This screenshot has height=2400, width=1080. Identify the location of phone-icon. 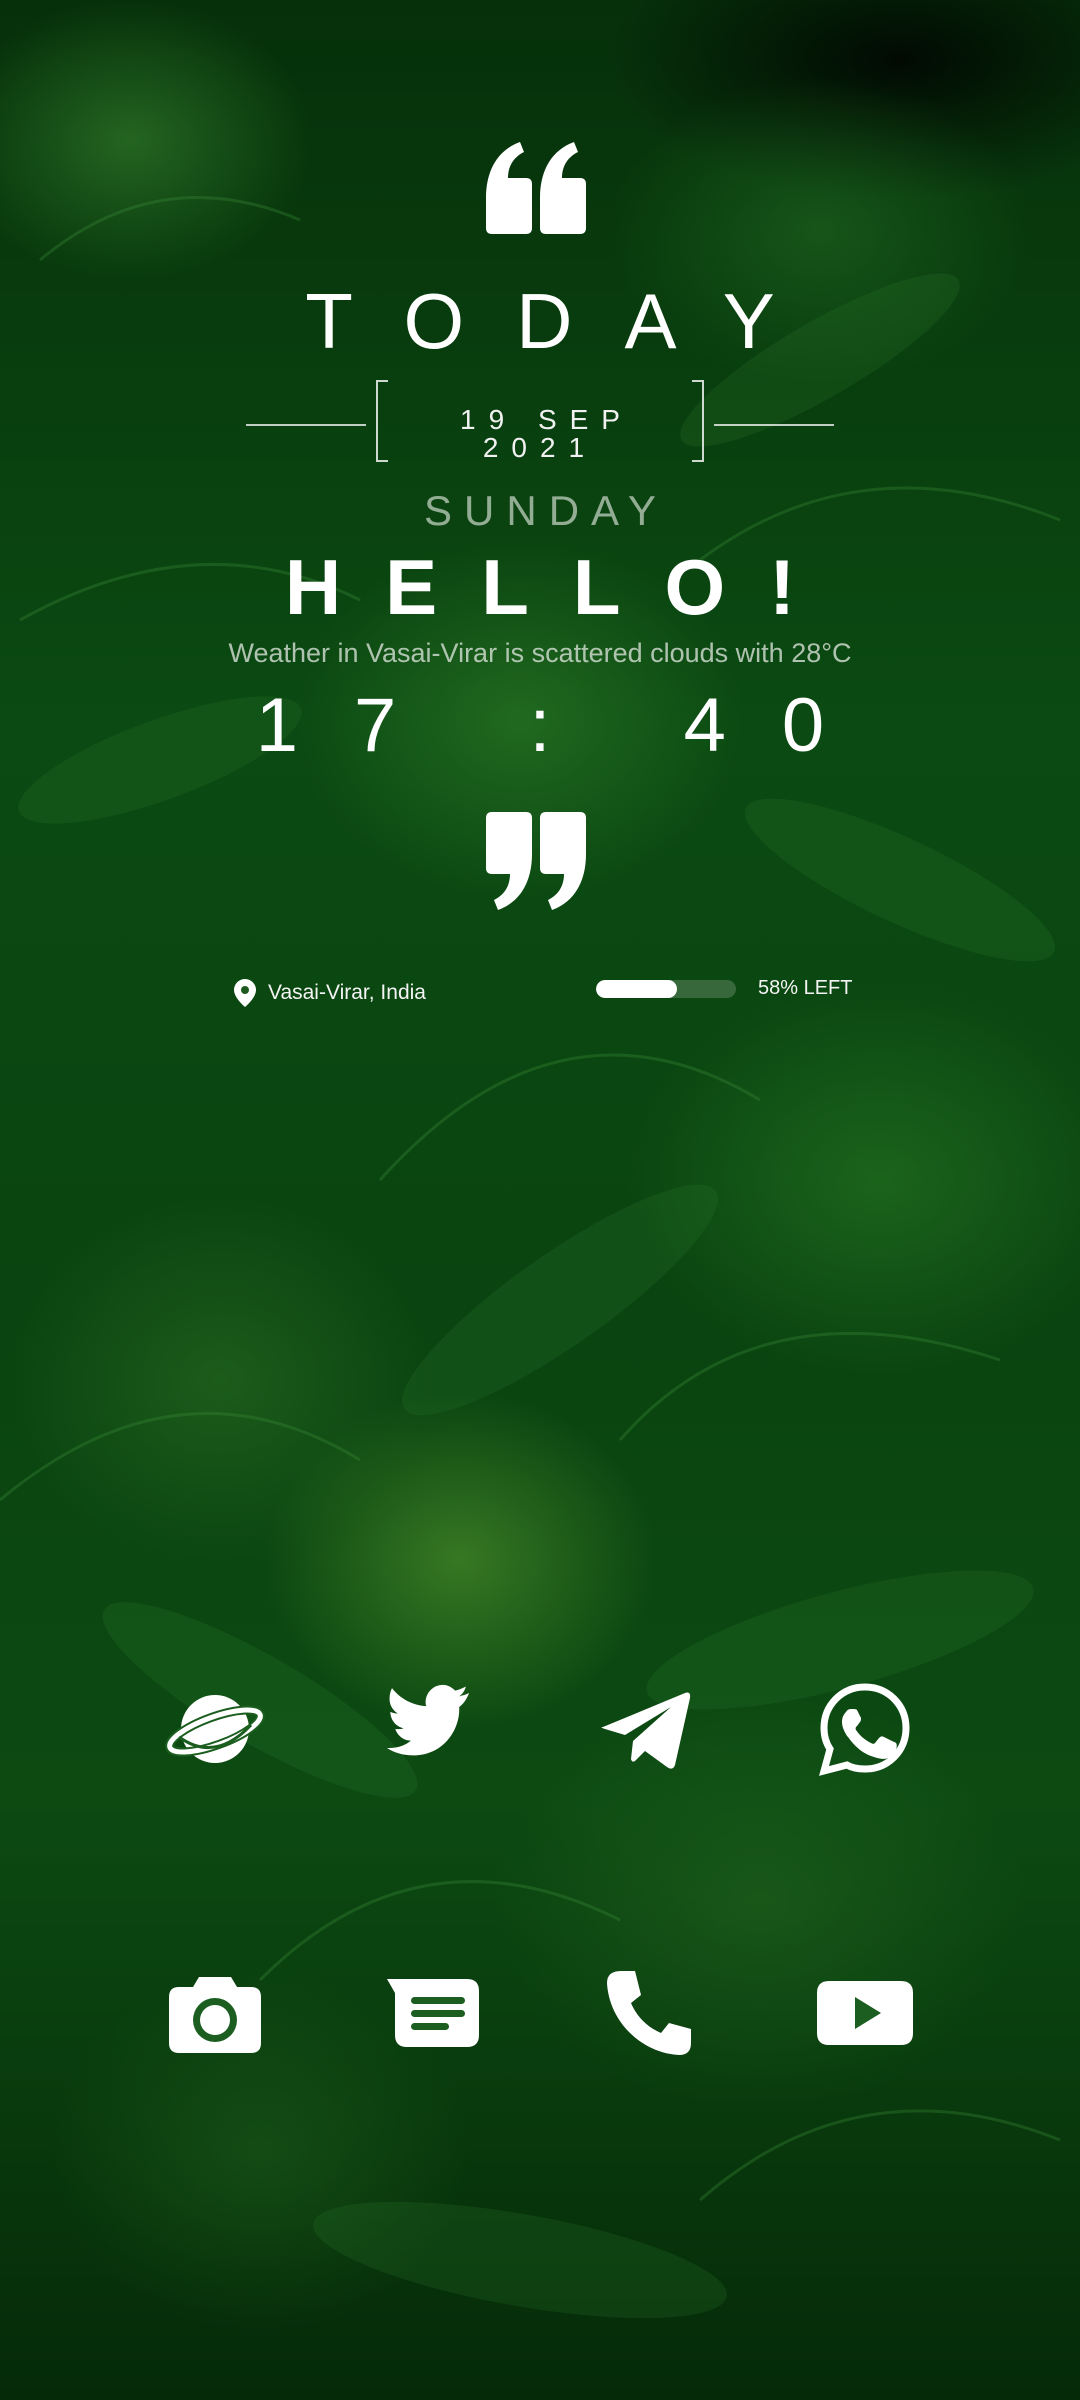
(649, 2013).